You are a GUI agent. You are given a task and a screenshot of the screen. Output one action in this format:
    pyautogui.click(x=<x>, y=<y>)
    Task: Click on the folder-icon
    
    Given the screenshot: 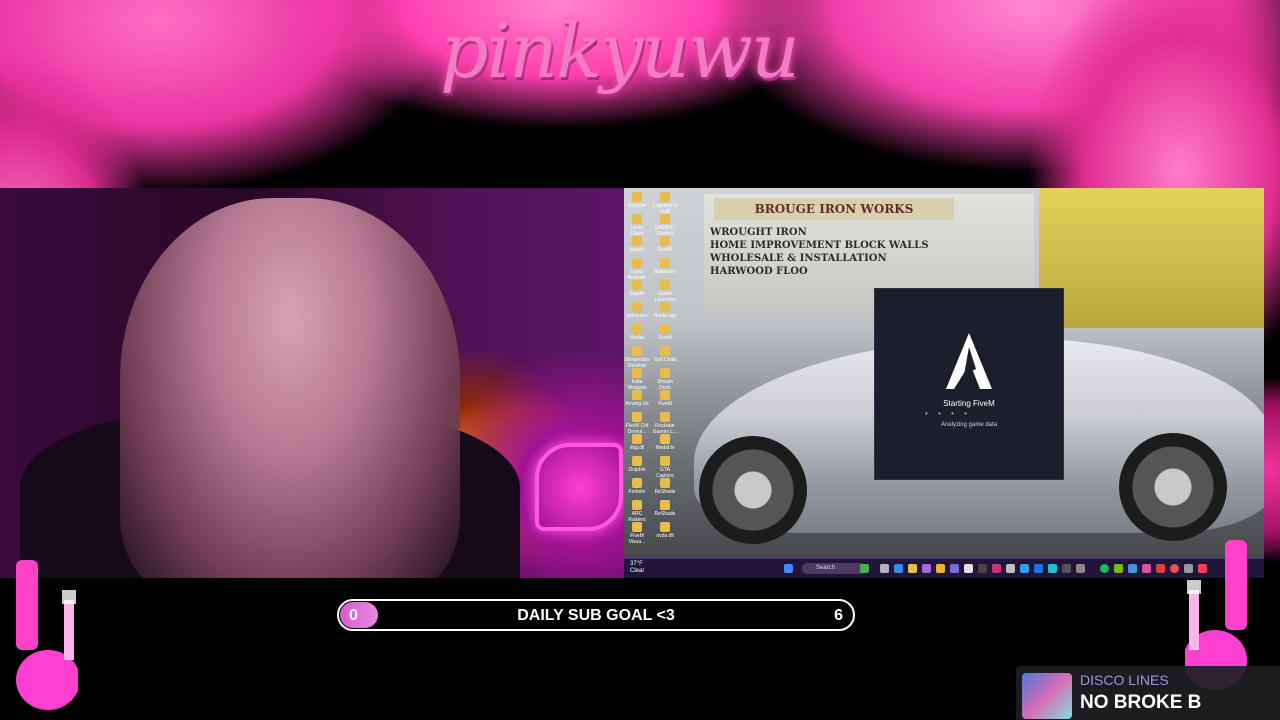 What is the action you would take?
    pyautogui.click(x=912, y=568)
    